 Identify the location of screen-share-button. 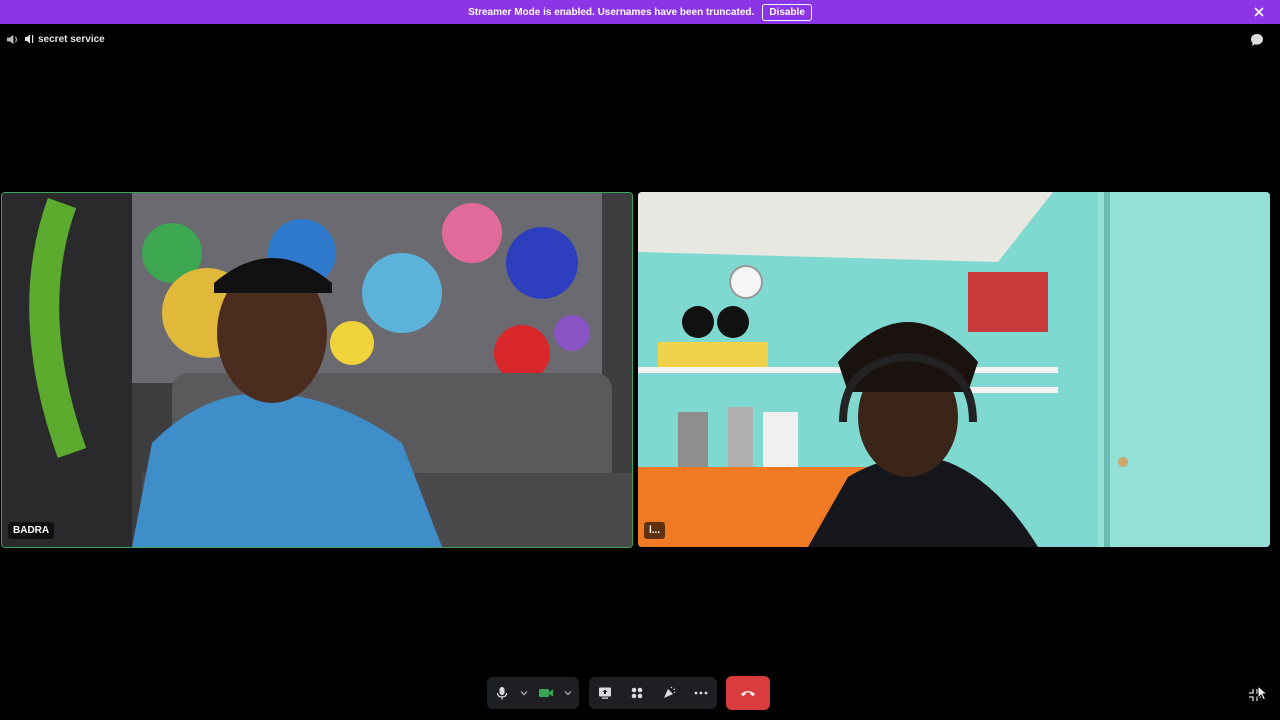
(605, 693).